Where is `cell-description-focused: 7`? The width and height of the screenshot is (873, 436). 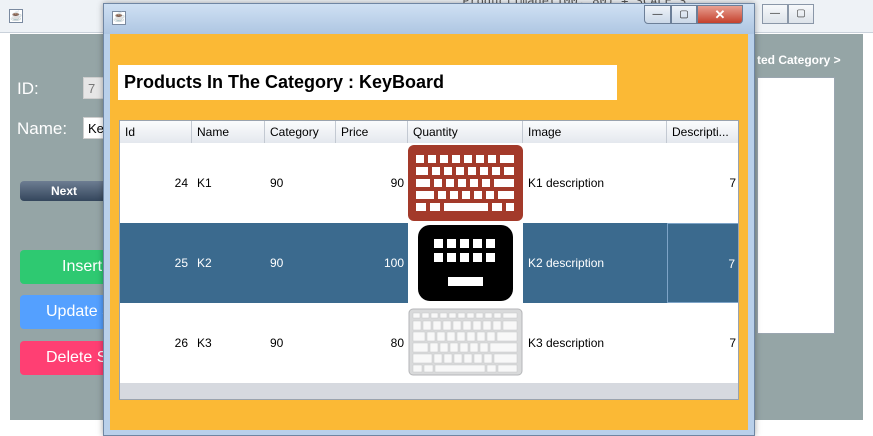 cell-description-focused: 7 is located at coordinates (702, 263).